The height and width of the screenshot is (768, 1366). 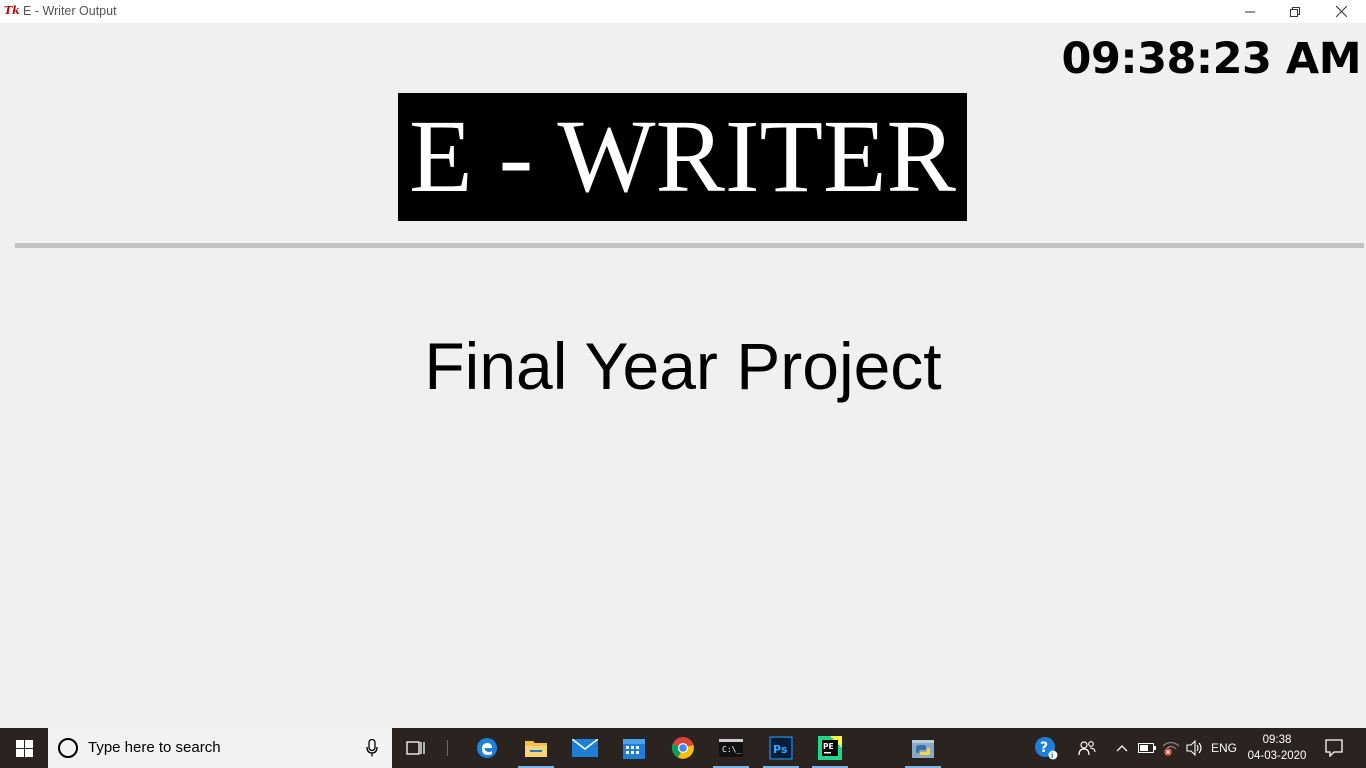 I want to click on command-prompt-icon: C:\_, so click(x=731, y=748).